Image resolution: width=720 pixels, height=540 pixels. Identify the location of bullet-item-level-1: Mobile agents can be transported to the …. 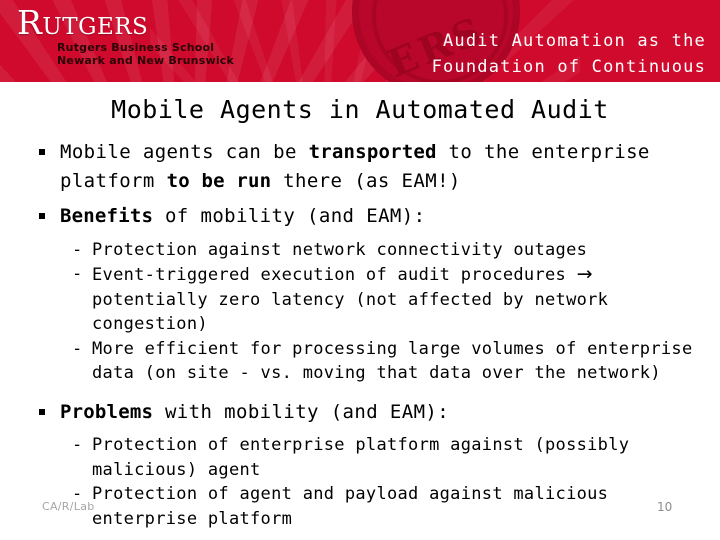
(360, 166).